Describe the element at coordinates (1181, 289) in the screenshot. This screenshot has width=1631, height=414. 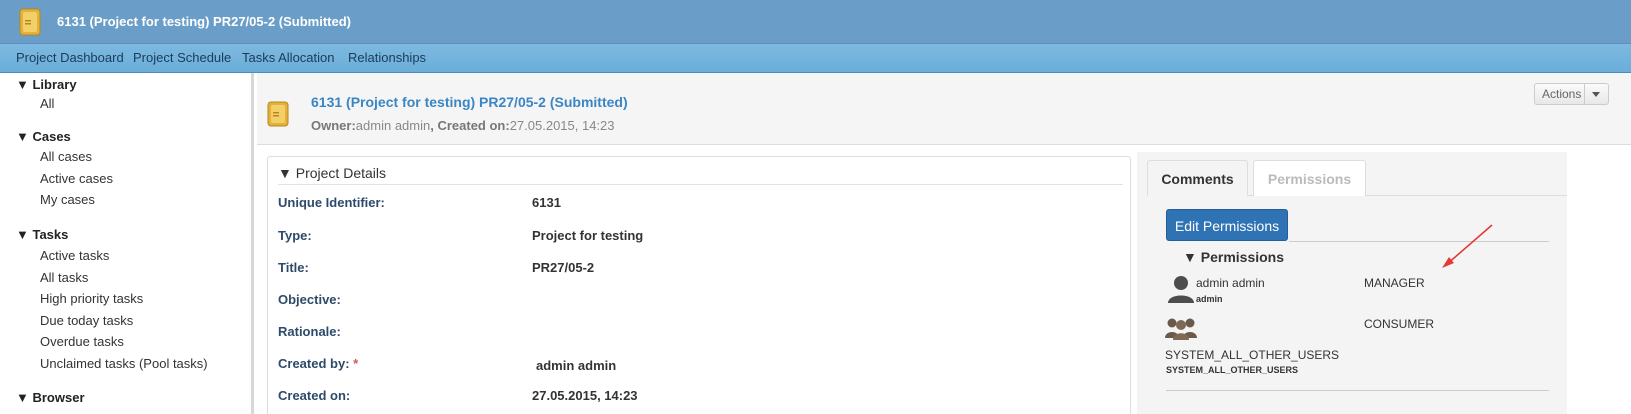
I see `user-icon` at that location.